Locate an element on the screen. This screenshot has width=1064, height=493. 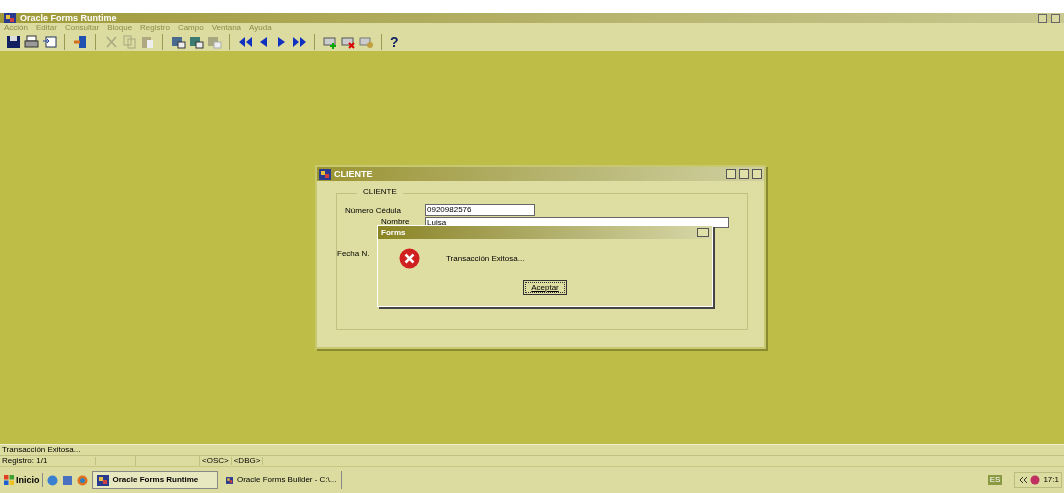
field-label: Número Cédula is located at coordinates (373, 211).